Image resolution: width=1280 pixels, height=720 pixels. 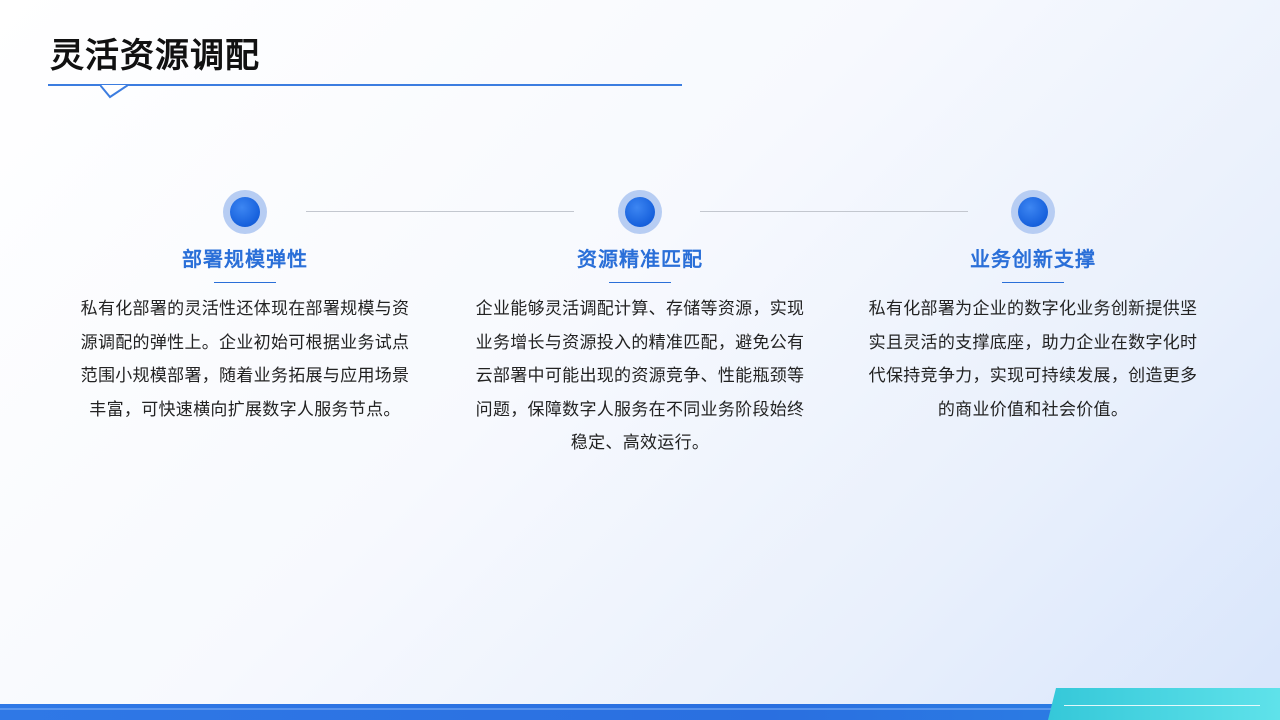 I want to click on teal-accent-line, so click(x=1162, y=705).